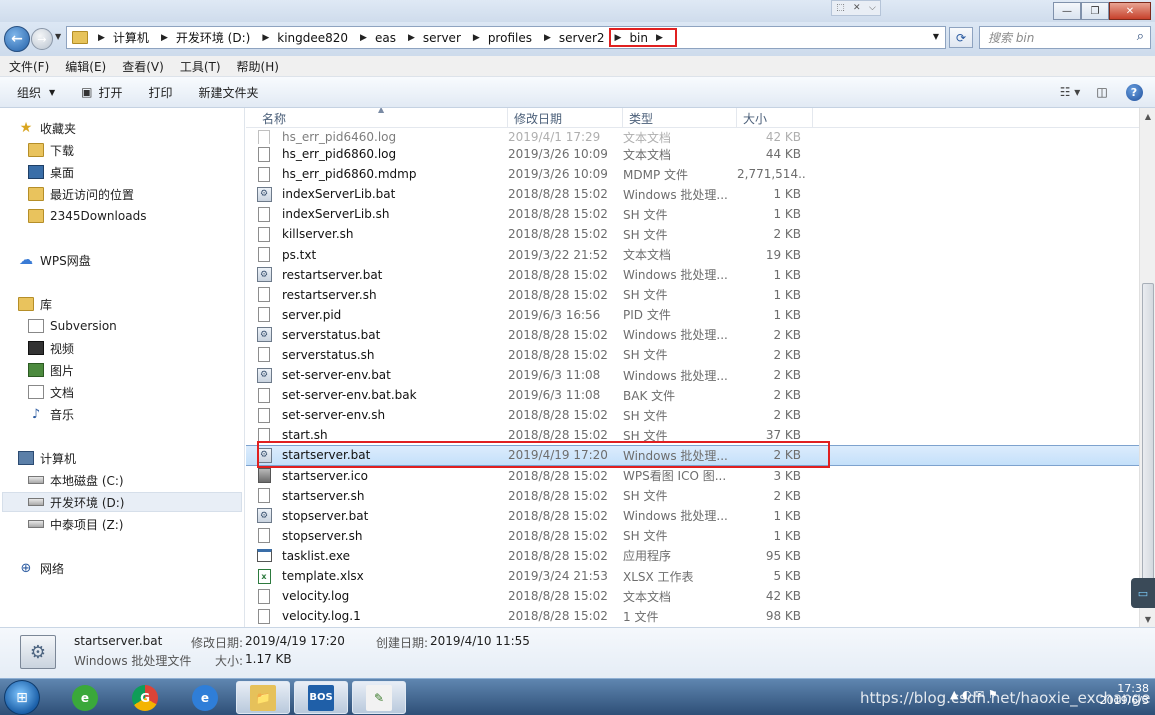  What do you see at coordinates (229, 92) in the screenshot?
I see `new-folder-button: 新建文件夹` at bounding box center [229, 92].